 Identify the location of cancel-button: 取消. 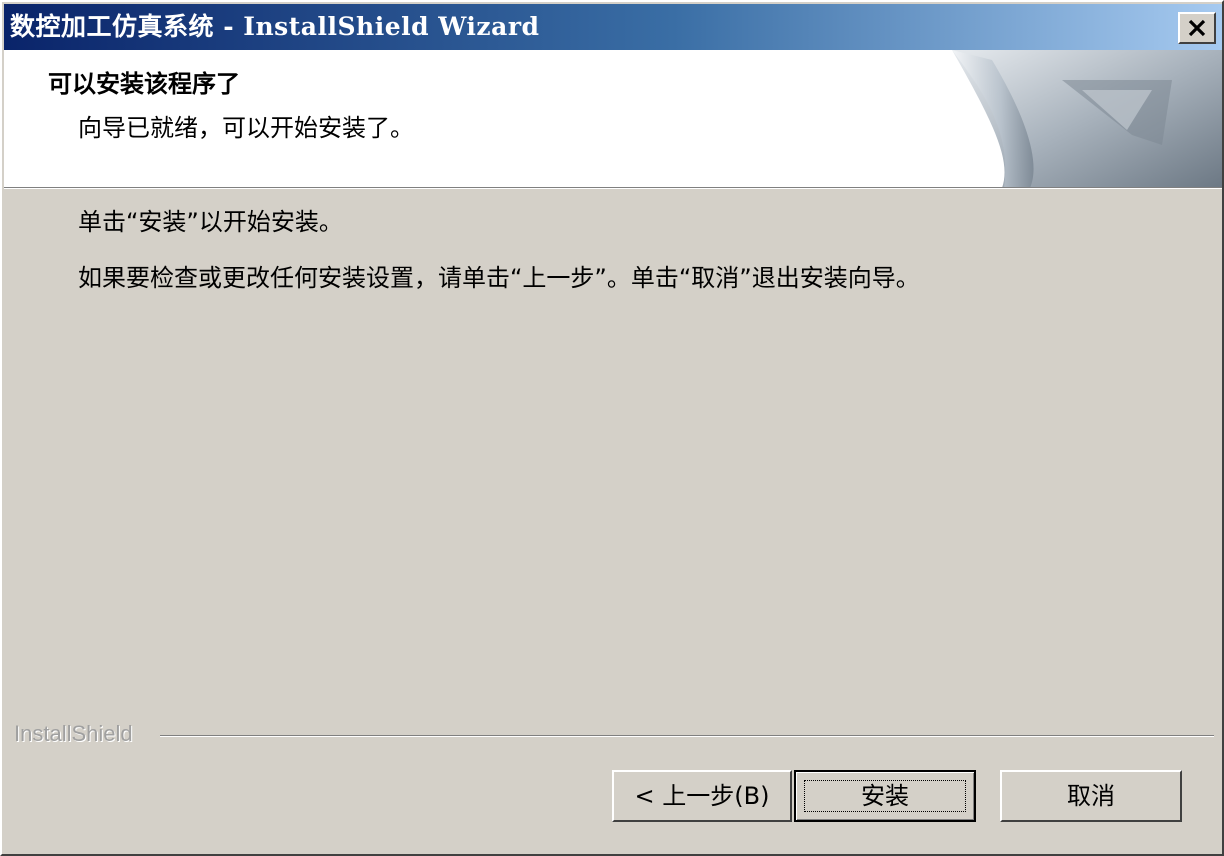
(1091, 796).